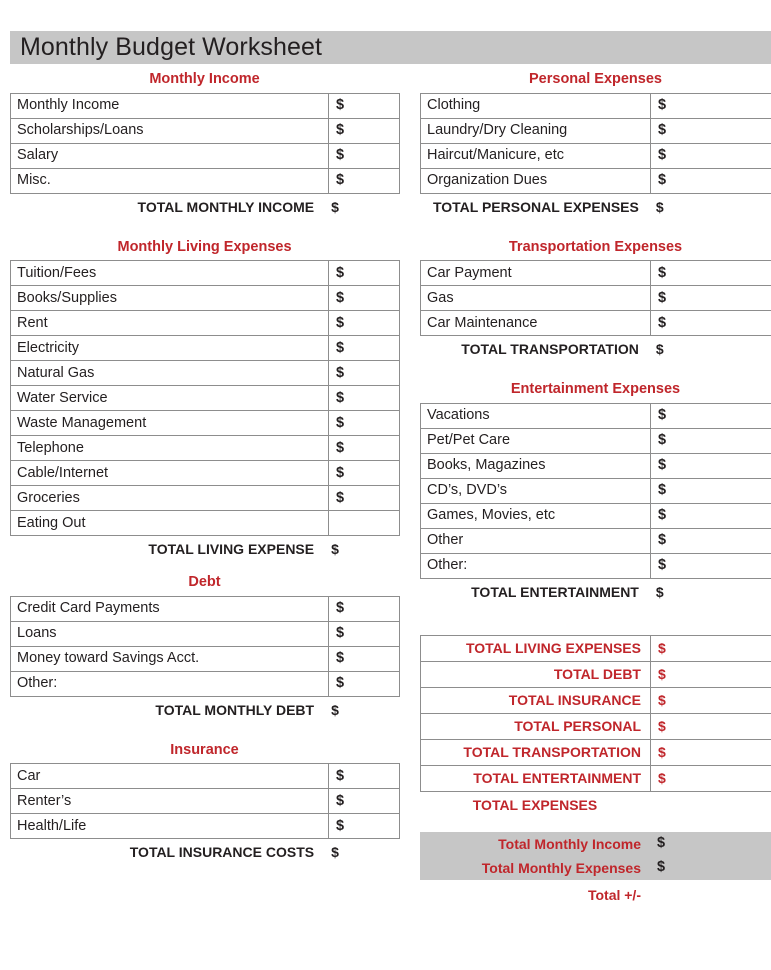 The width and height of the screenshot is (771, 970). I want to click on summary-label: TOTAL TRANSPORTATION, so click(535, 752).